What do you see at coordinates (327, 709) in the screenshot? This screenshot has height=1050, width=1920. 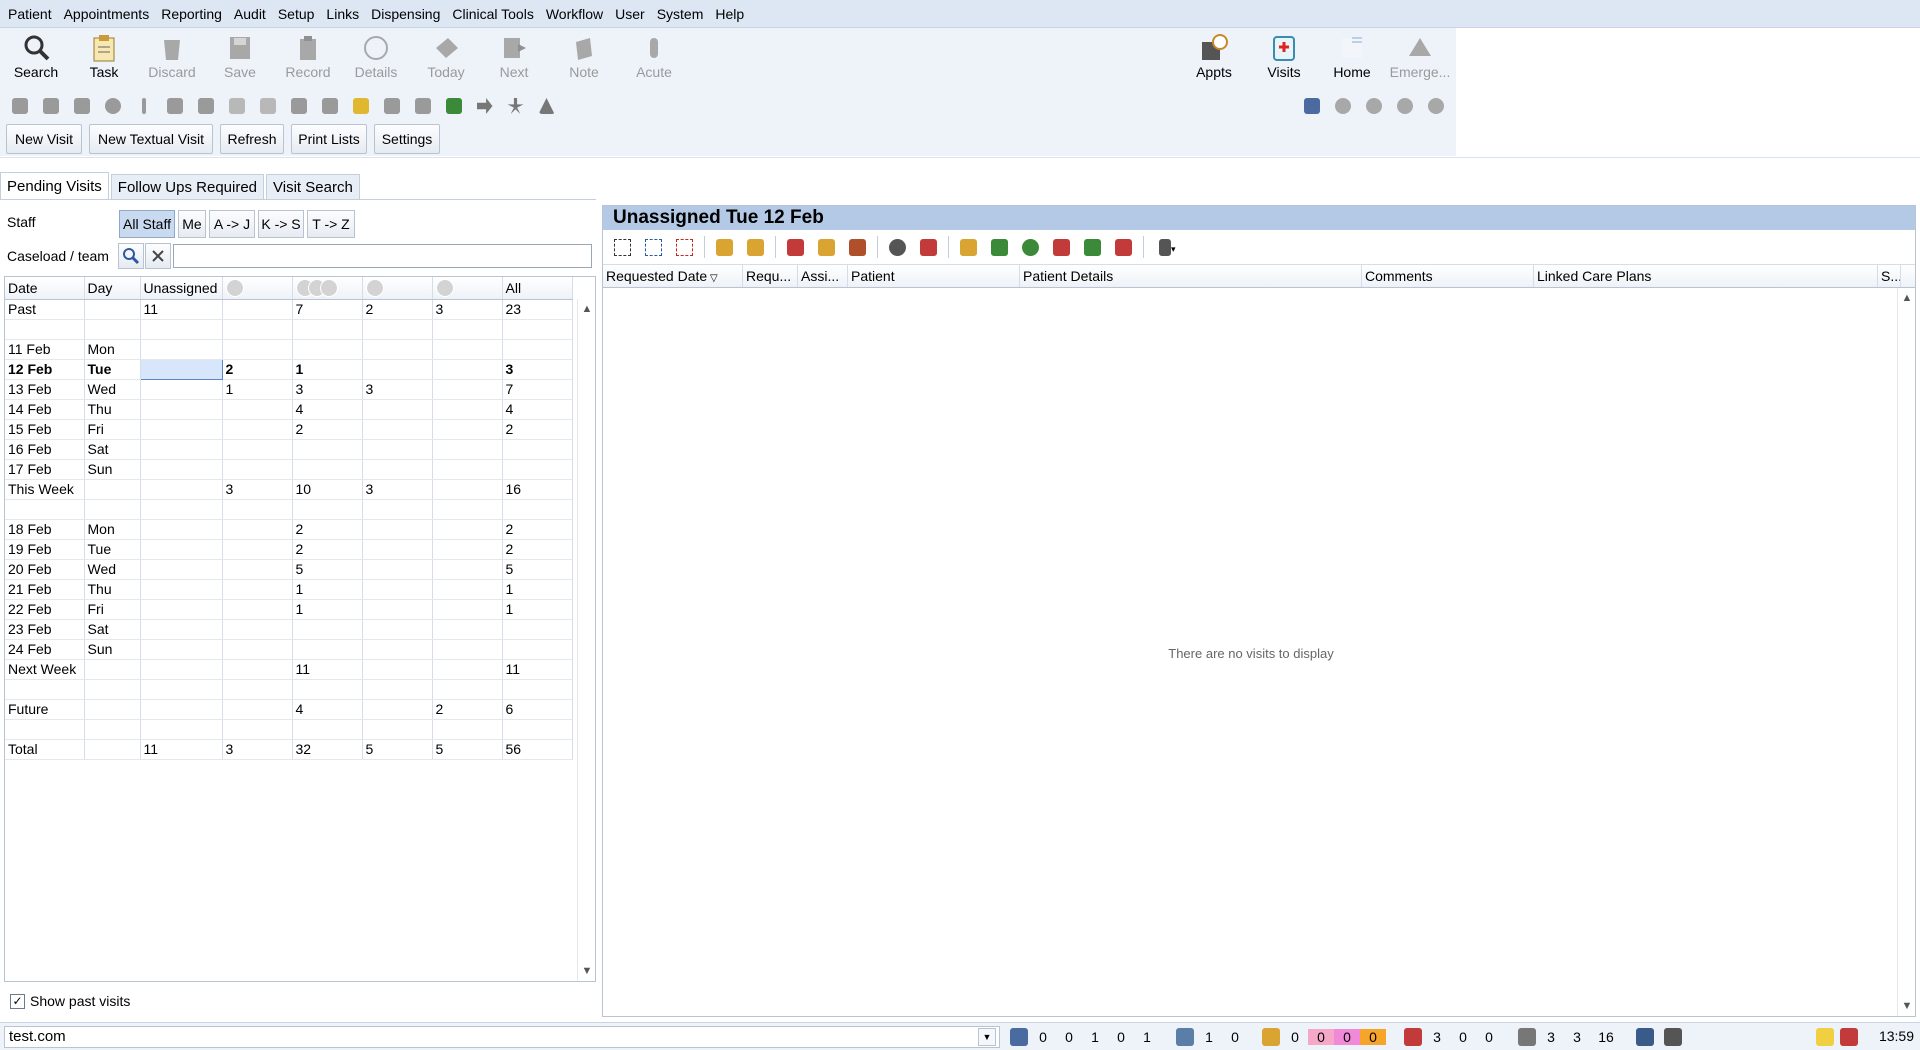 I see `grid-cell: 4` at bounding box center [327, 709].